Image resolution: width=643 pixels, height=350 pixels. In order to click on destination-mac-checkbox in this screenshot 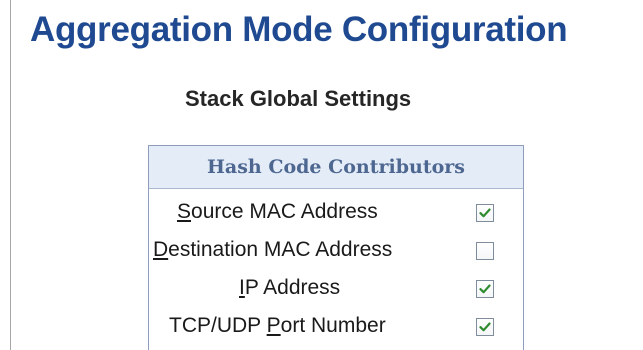, I will do `click(485, 251)`.